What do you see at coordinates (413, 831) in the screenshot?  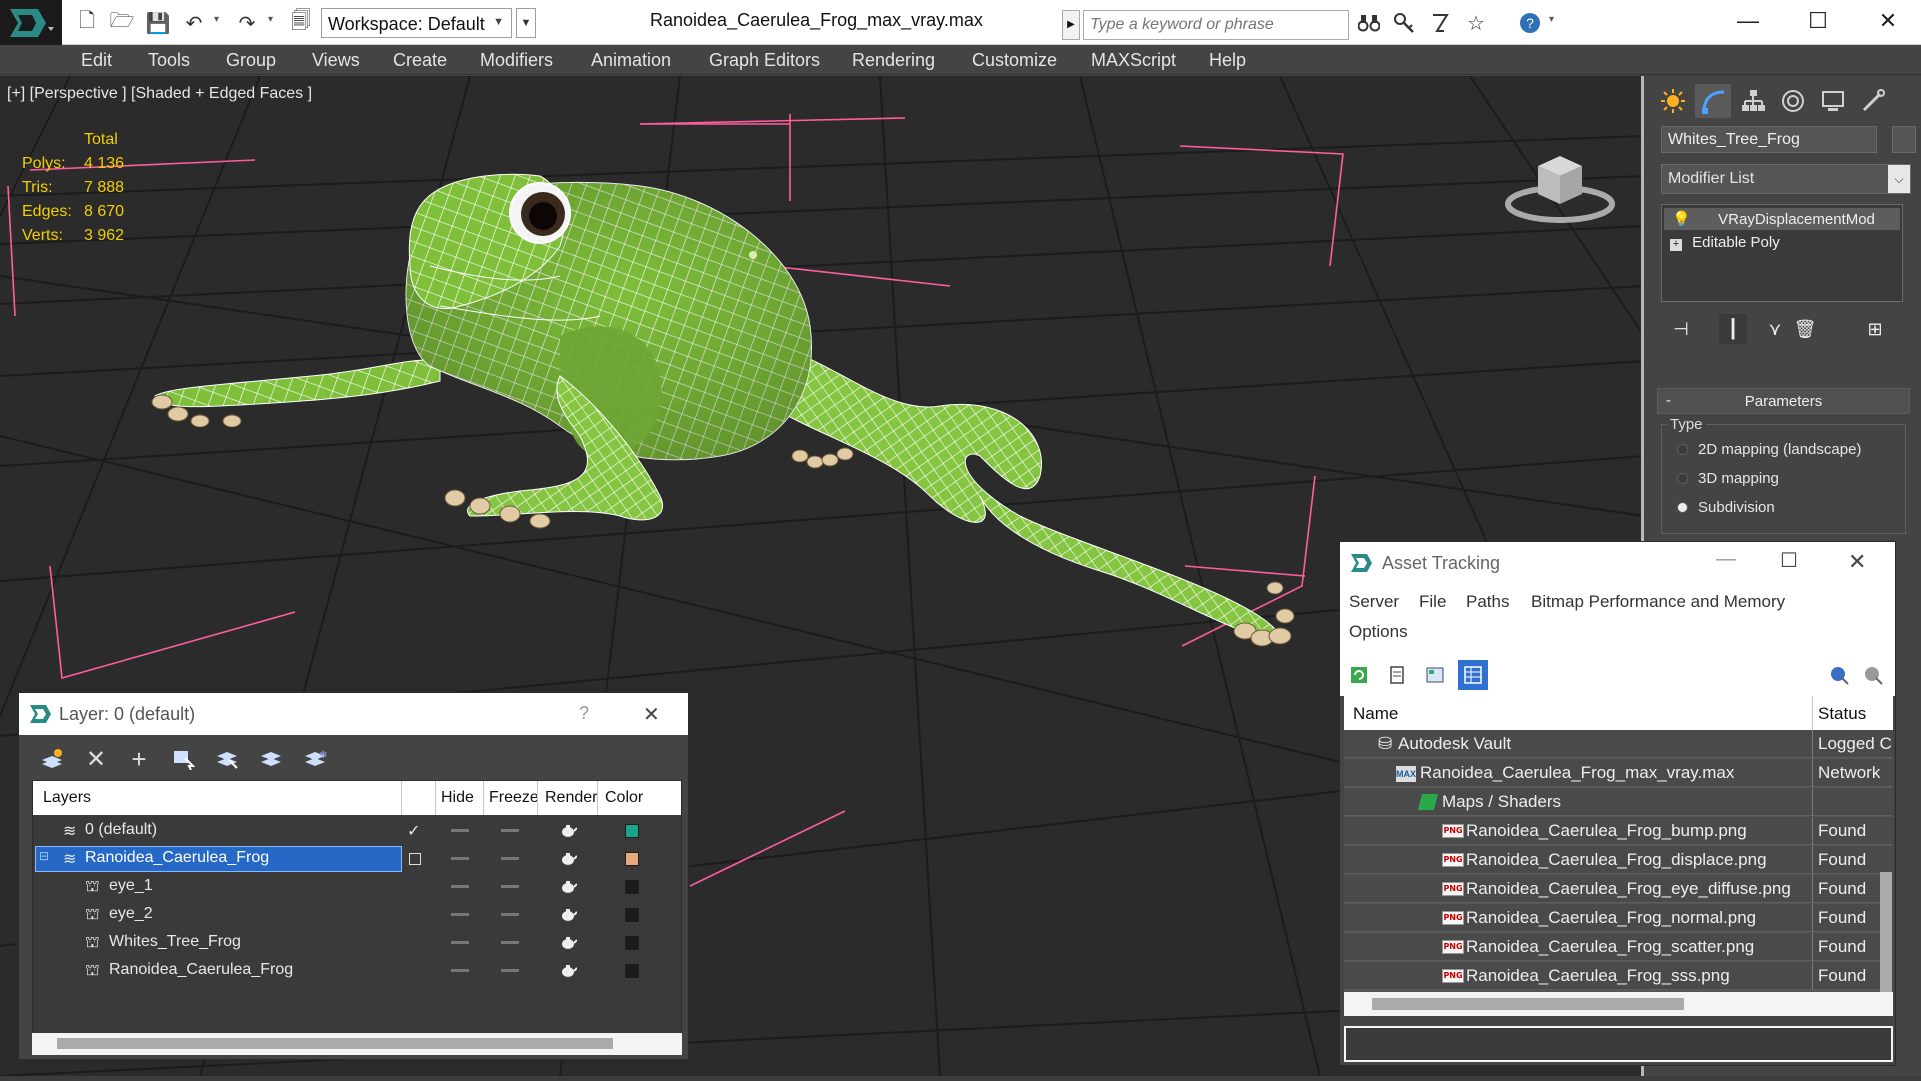 I see `active-layer-check-icon: ✓` at bounding box center [413, 831].